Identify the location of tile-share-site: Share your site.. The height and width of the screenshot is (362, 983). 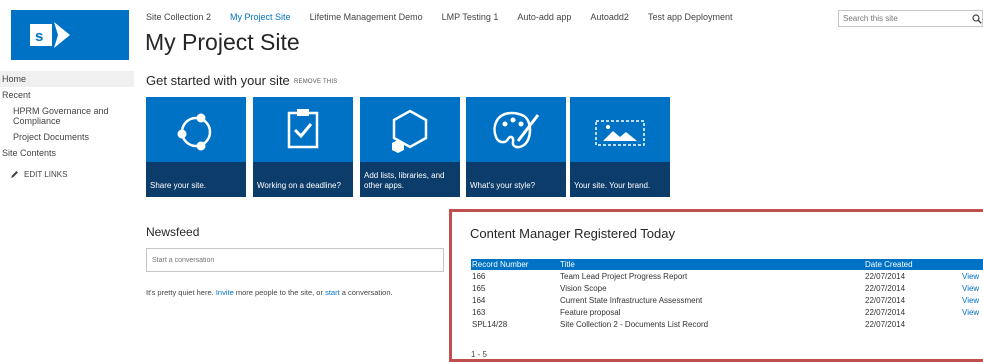
(196, 147).